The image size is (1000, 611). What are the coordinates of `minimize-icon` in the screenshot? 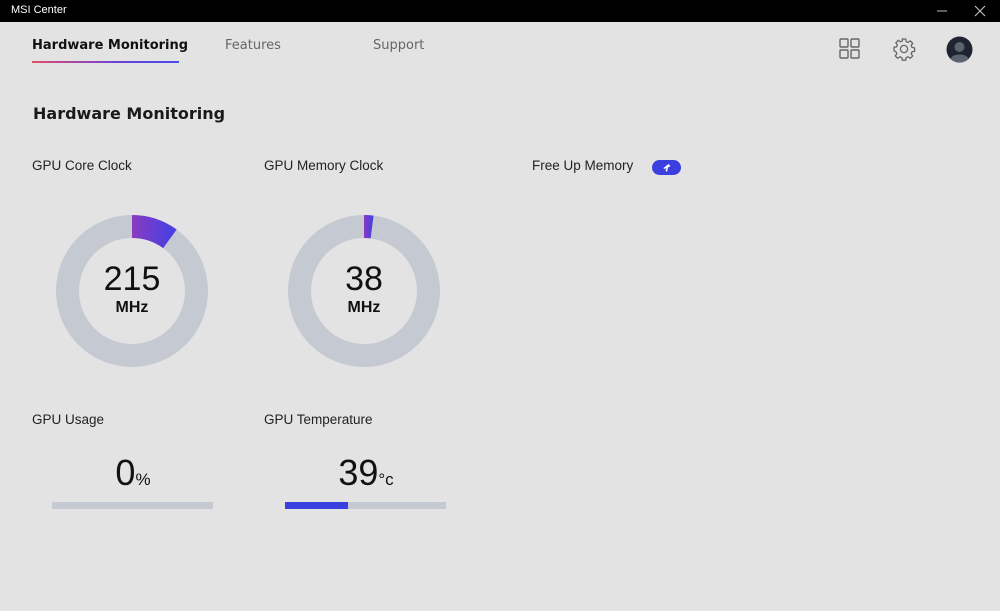 It's located at (942, 11).